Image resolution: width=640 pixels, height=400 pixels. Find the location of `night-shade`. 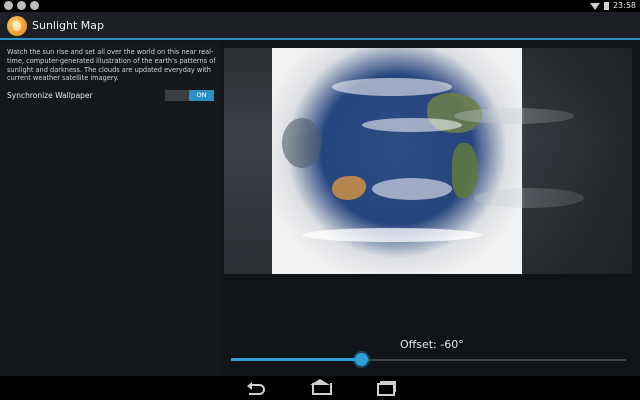

night-shade is located at coordinates (578, 161).